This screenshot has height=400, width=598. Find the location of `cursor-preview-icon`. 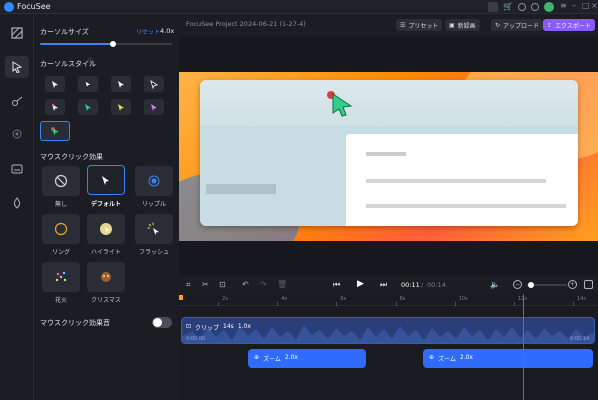

cursor-preview-icon is located at coordinates (340, 104).